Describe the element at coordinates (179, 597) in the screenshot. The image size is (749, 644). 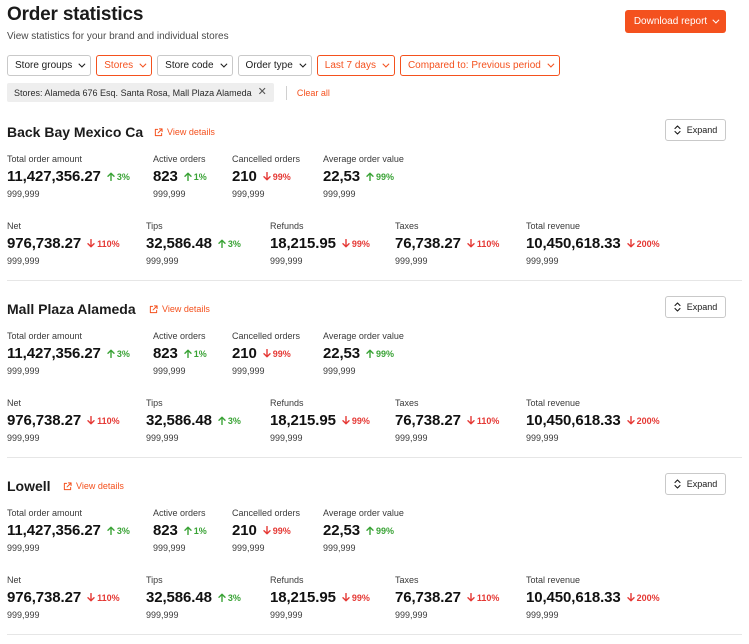
I see `metric-value: 32,586.48` at that location.